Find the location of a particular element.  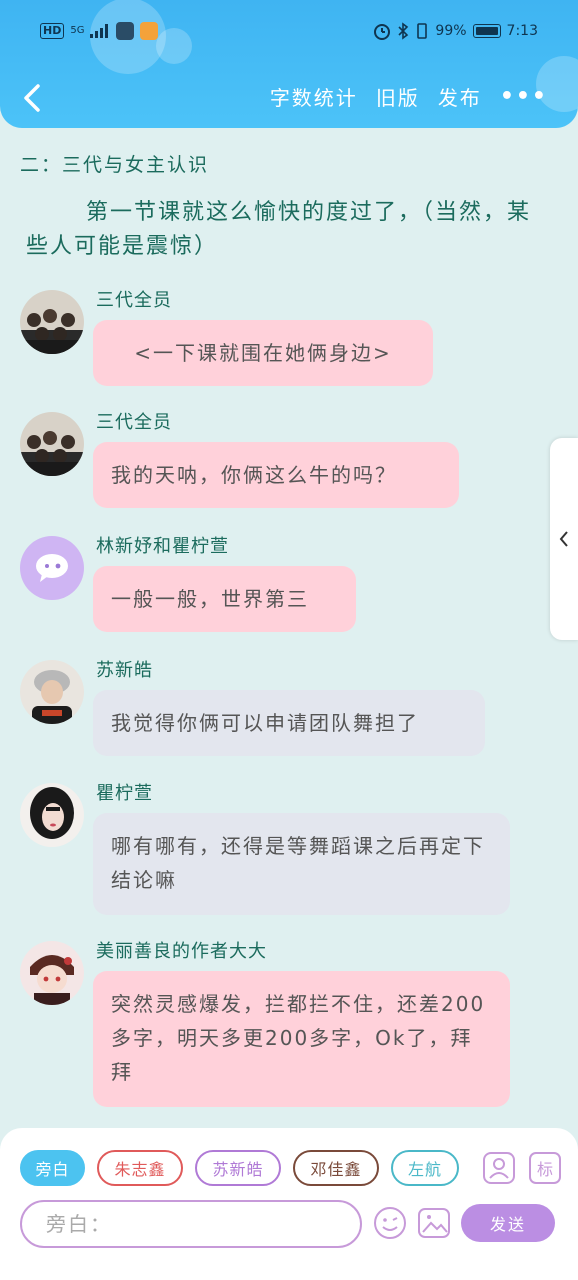

old-version-button: 旧版 is located at coordinates (398, 96).